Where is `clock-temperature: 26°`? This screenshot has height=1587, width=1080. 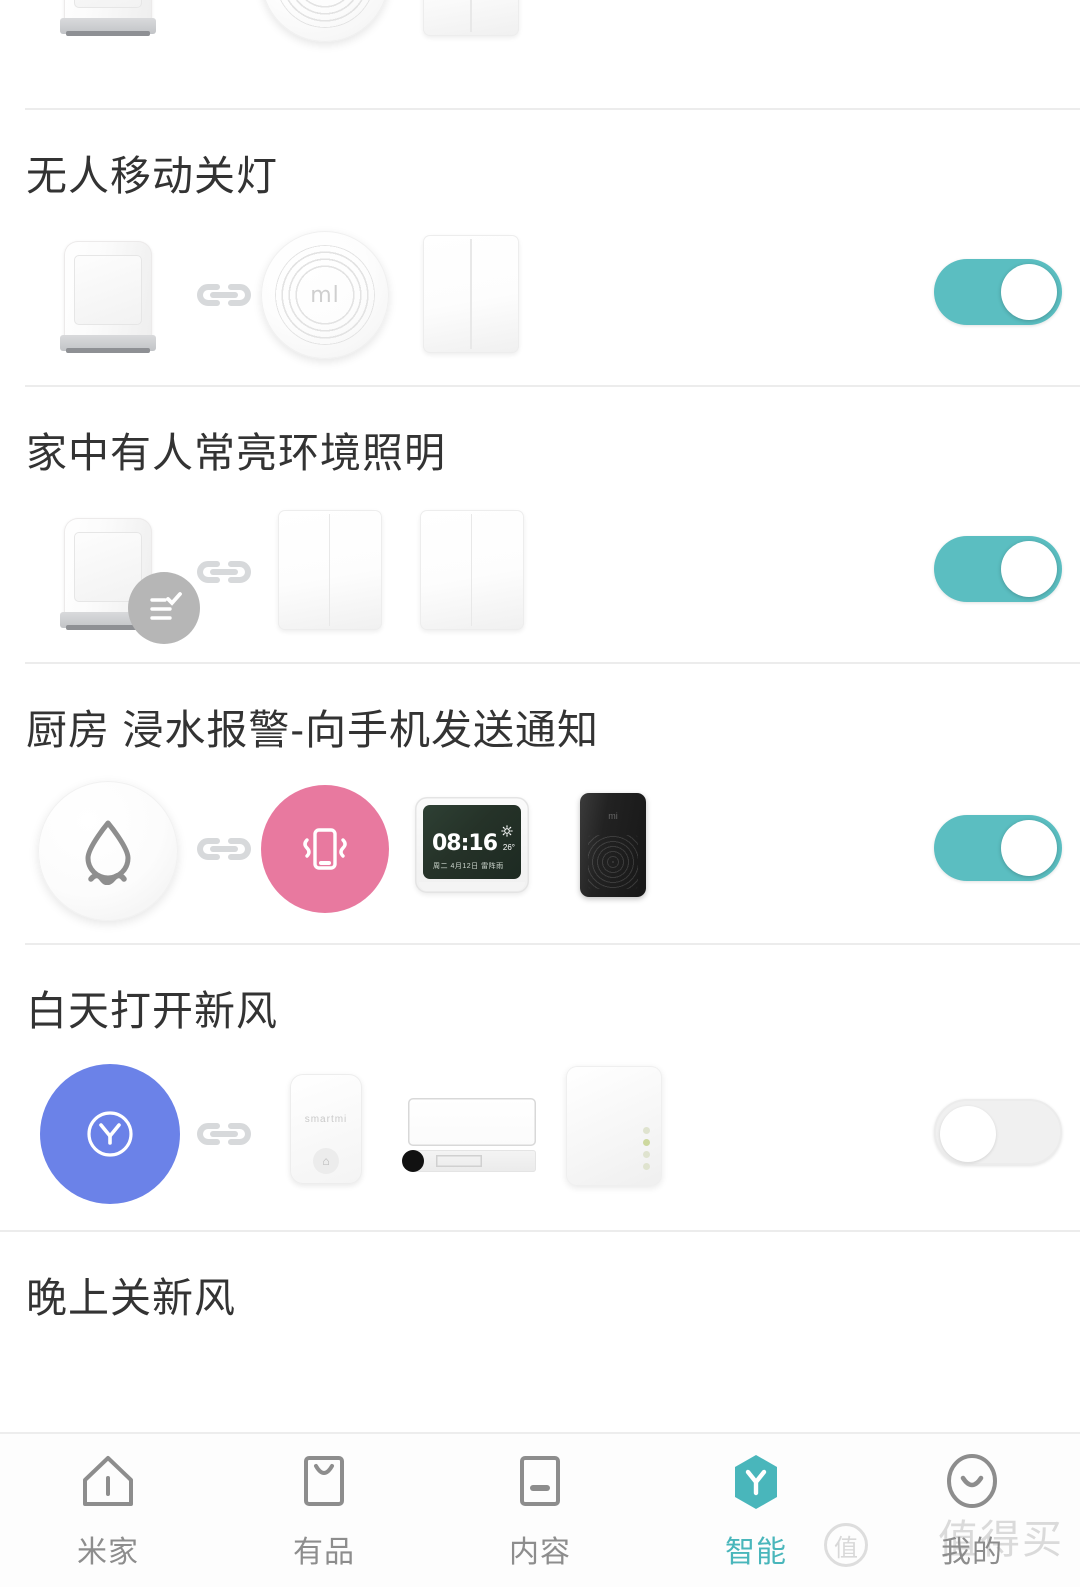 clock-temperature: 26° is located at coordinates (508, 848).